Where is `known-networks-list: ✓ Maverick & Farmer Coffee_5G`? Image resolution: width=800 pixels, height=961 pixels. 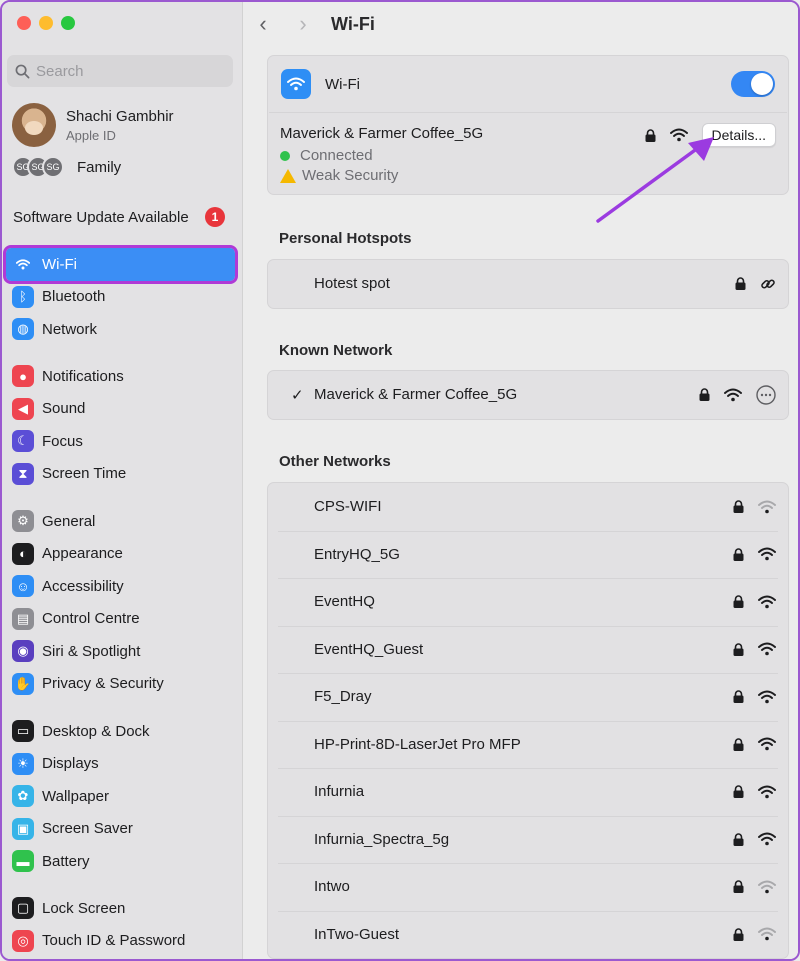 known-networks-list: ✓ Maverick & Farmer Coffee_5G is located at coordinates (528, 395).